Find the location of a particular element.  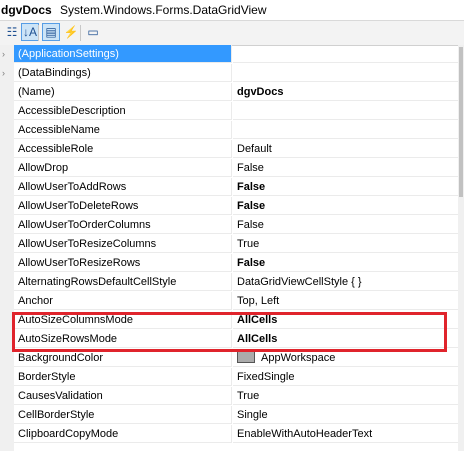

property-grid-toolbar: ☷ ↓A ▤ ⚡ ▭ is located at coordinates (232, 33).